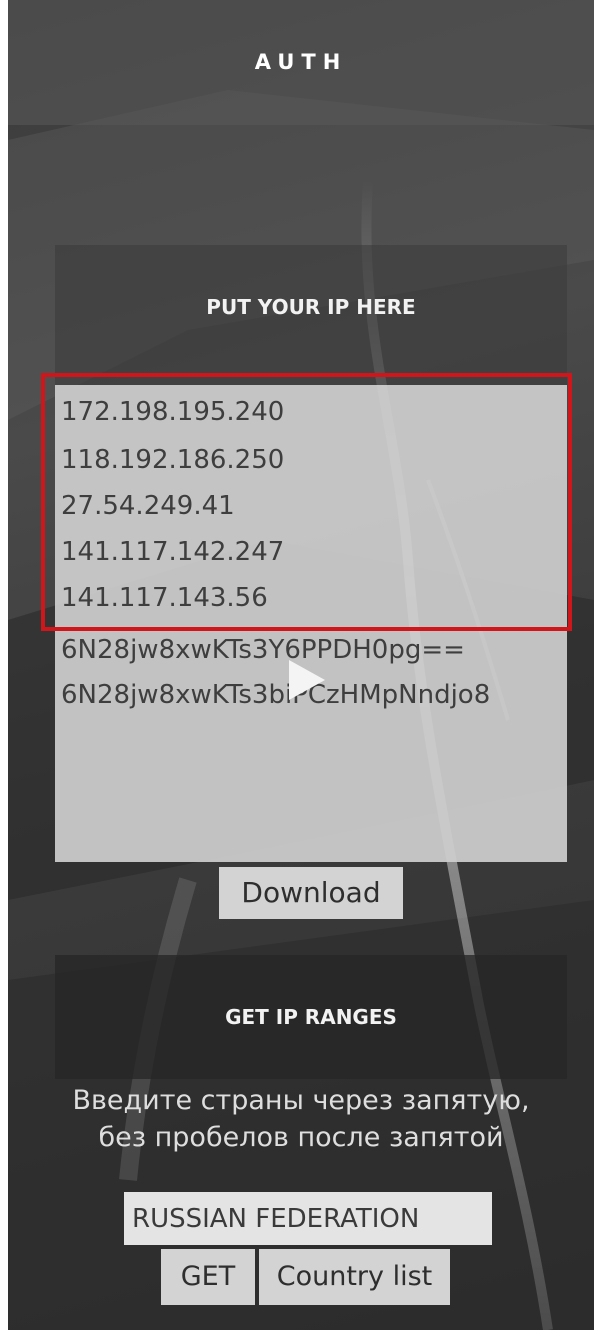 Image resolution: width=601 pixels, height=1330 pixels. I want to click on country-input, so click(308, 1218).